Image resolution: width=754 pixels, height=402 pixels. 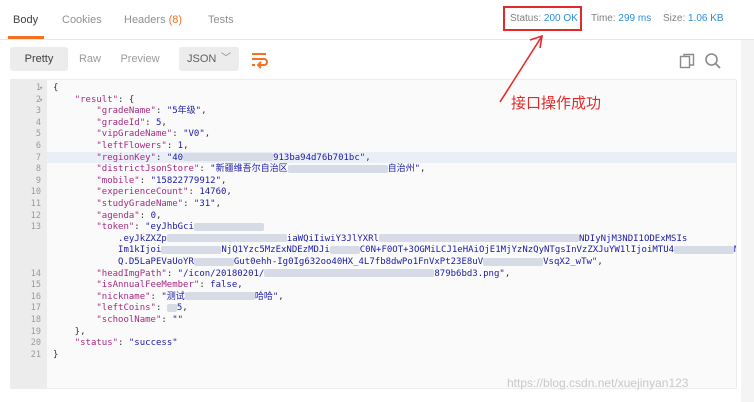 What do you see at coordinates (169, 285) in the screenshot?
I see `code-text: "isAnnualFeeMember": false,` at bounding box center [169, 285].